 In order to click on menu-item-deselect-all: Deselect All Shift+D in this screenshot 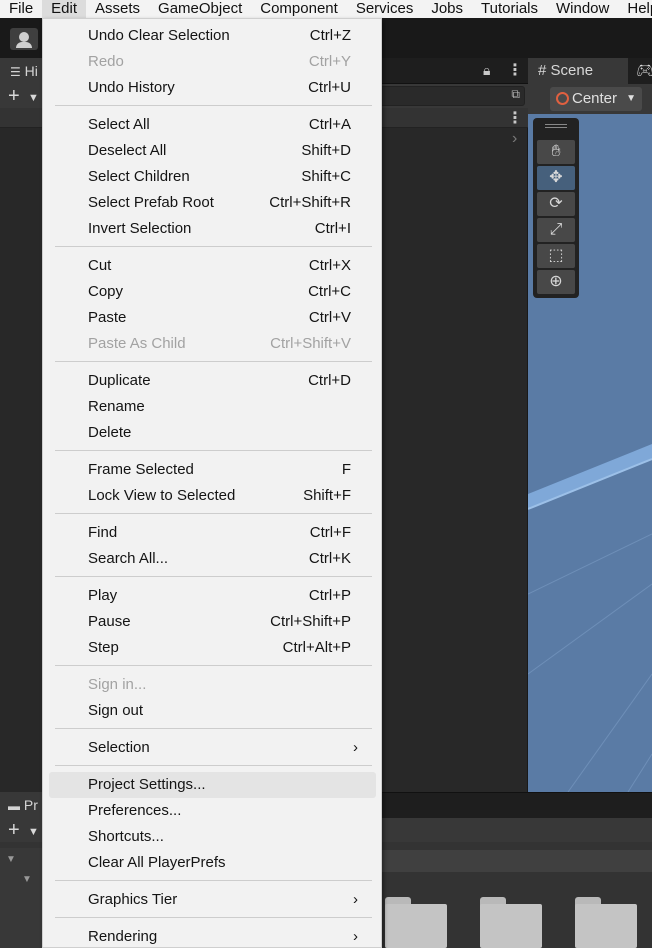, I will do `click(212, 151)`.